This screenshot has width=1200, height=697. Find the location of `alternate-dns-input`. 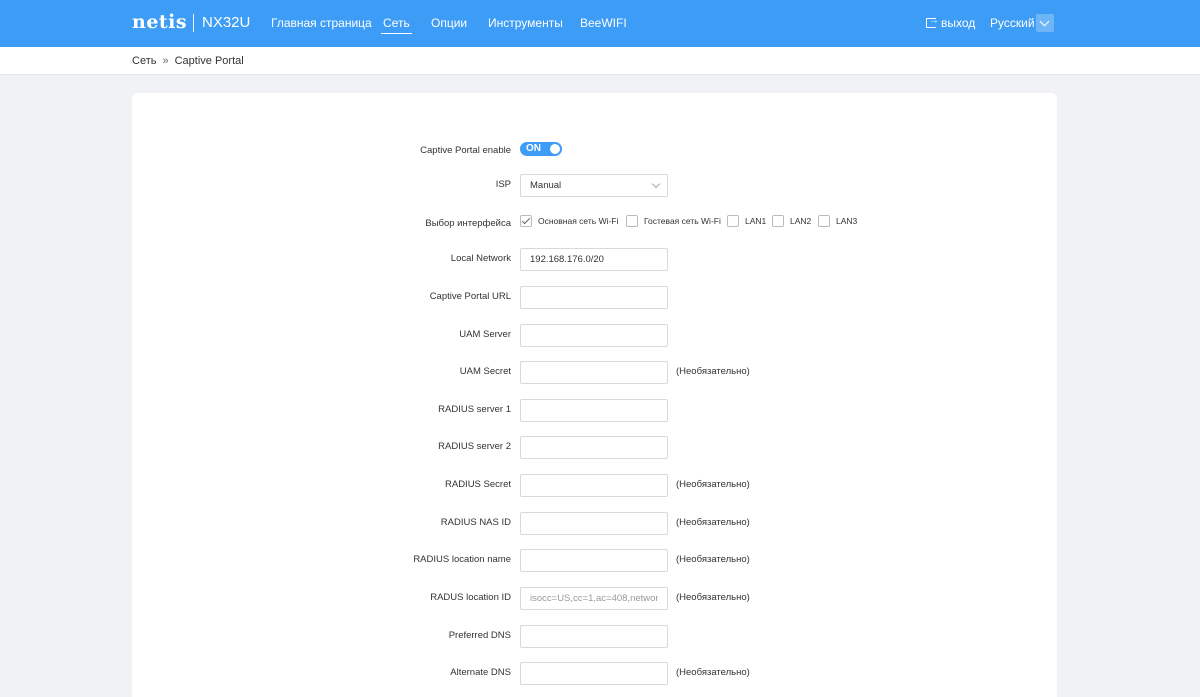

alternate-dns-input is located at coordinates (594, 673).